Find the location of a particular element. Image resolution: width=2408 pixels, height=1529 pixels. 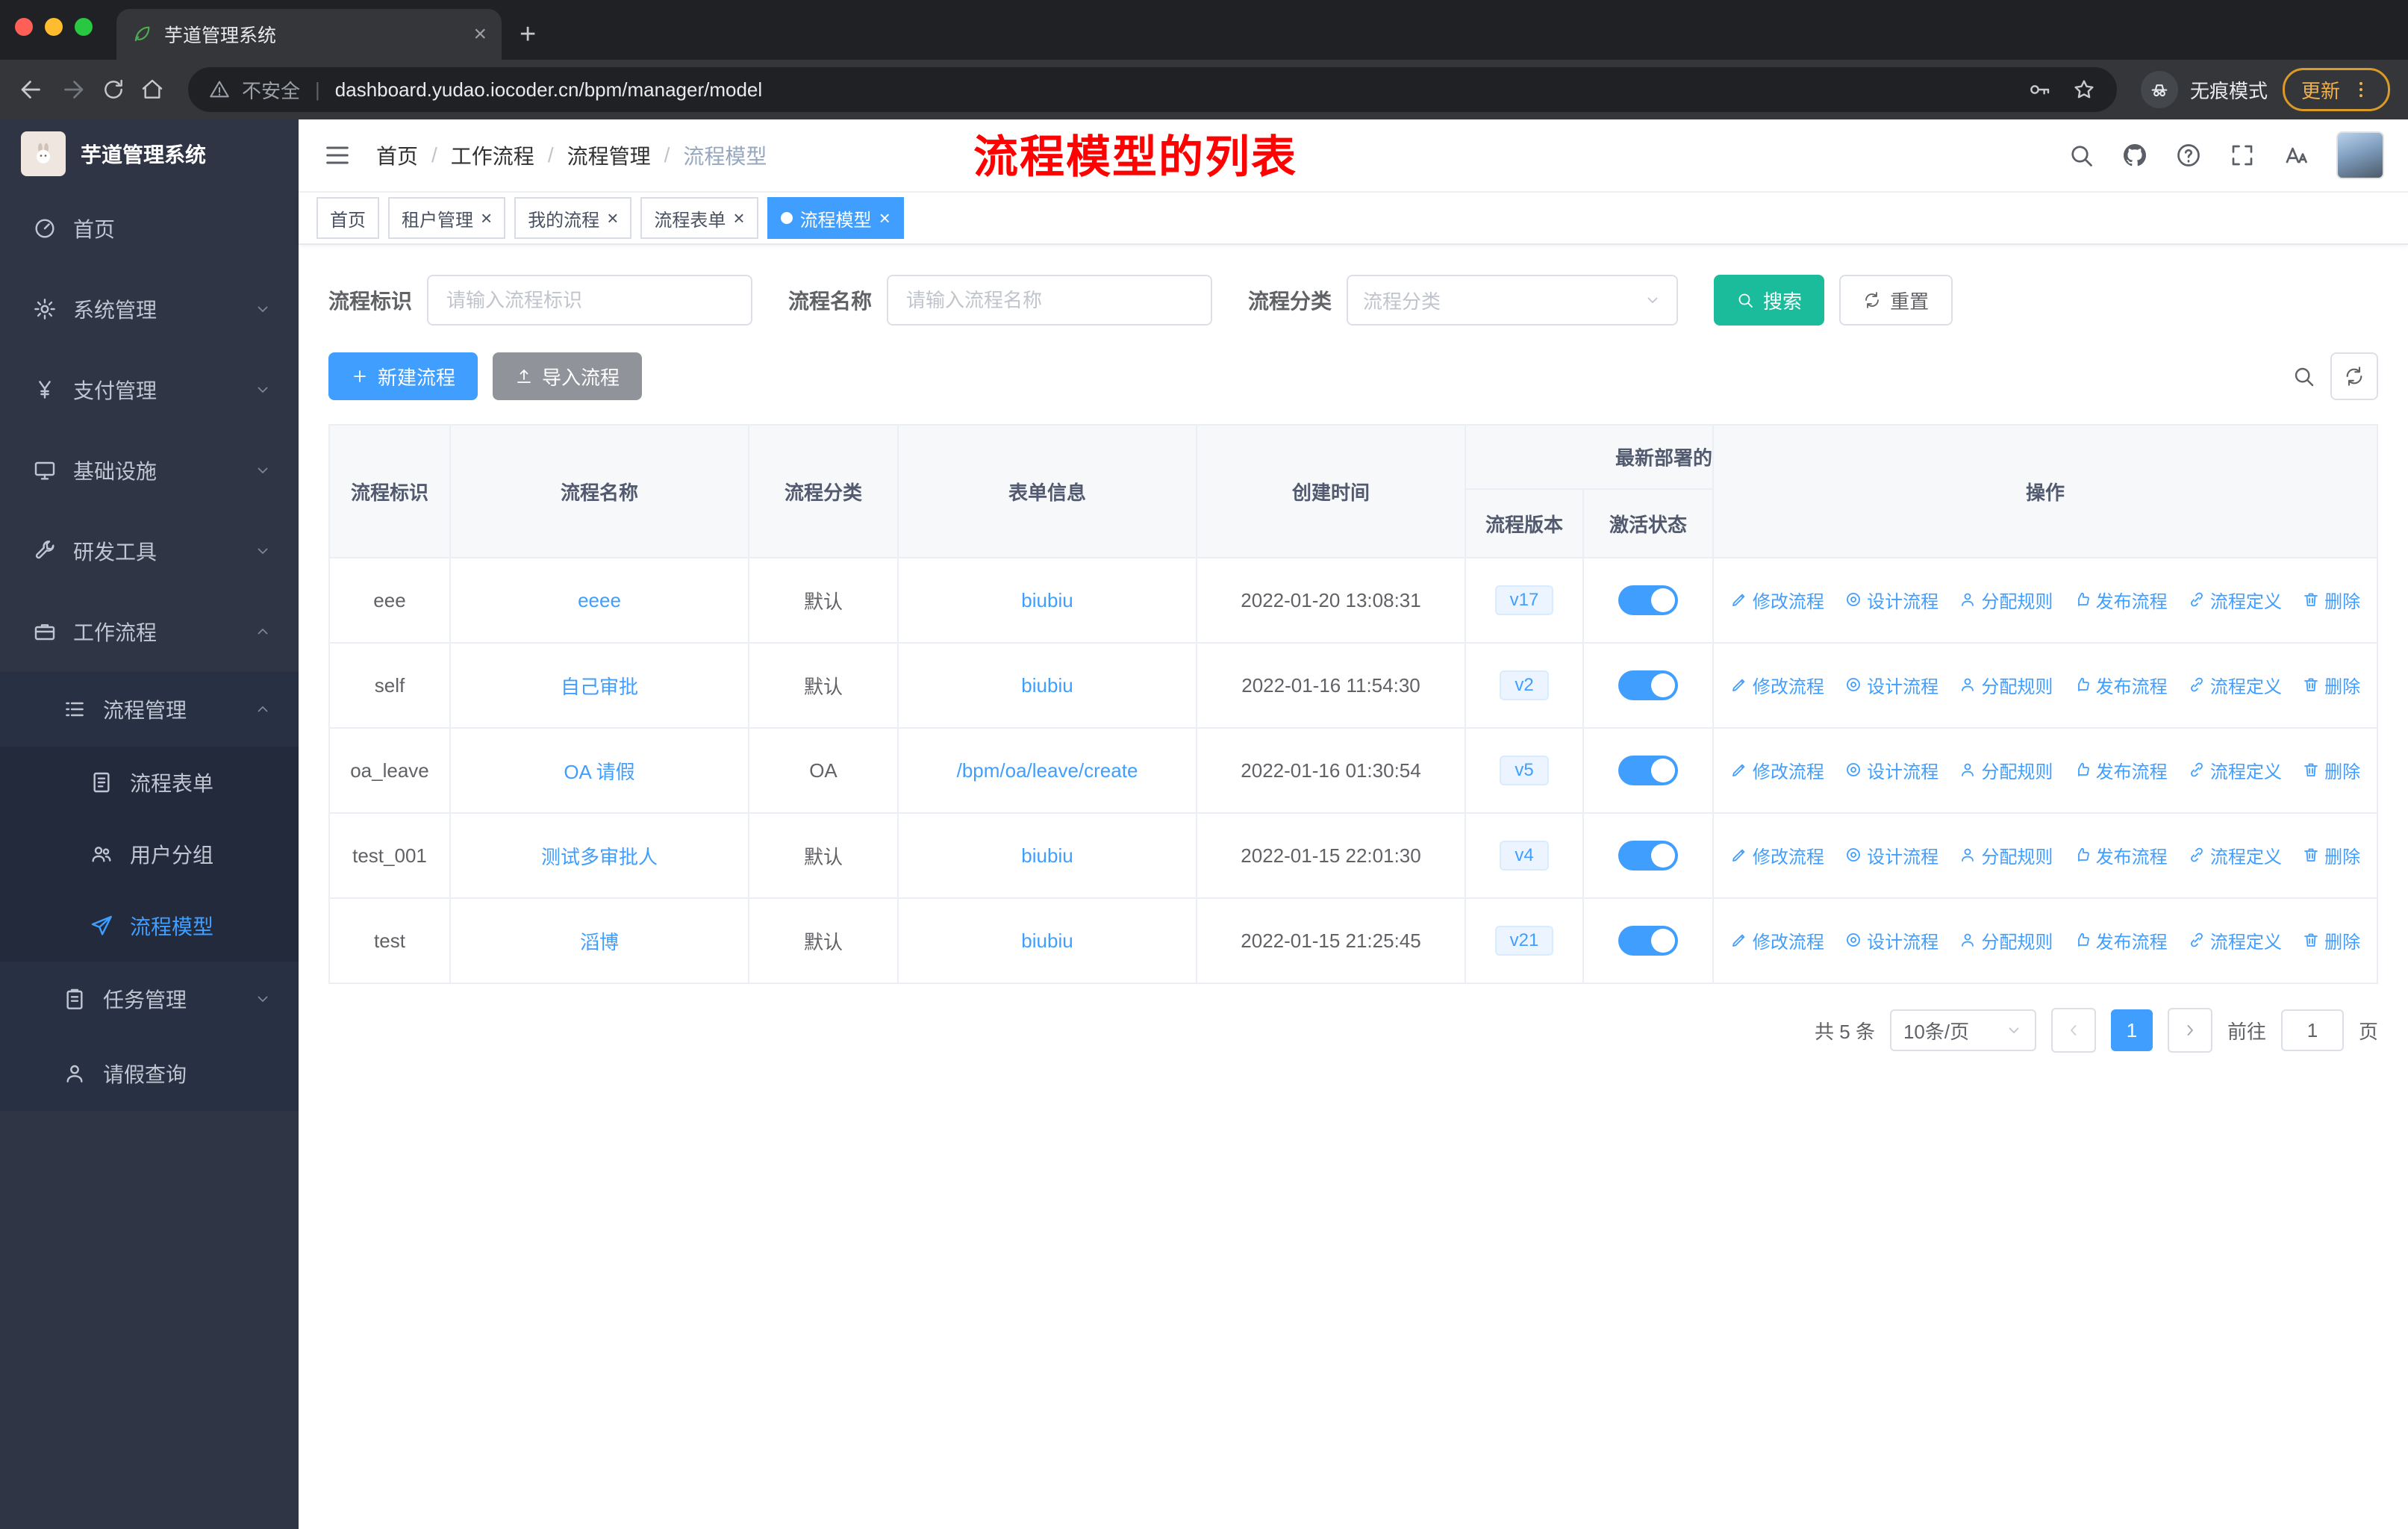

new-tab-button: + is located at coordinates (528, 35).